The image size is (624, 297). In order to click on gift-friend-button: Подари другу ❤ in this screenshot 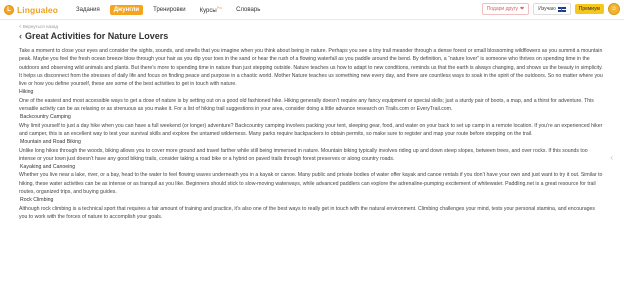, I will do `click(505, 9)`.